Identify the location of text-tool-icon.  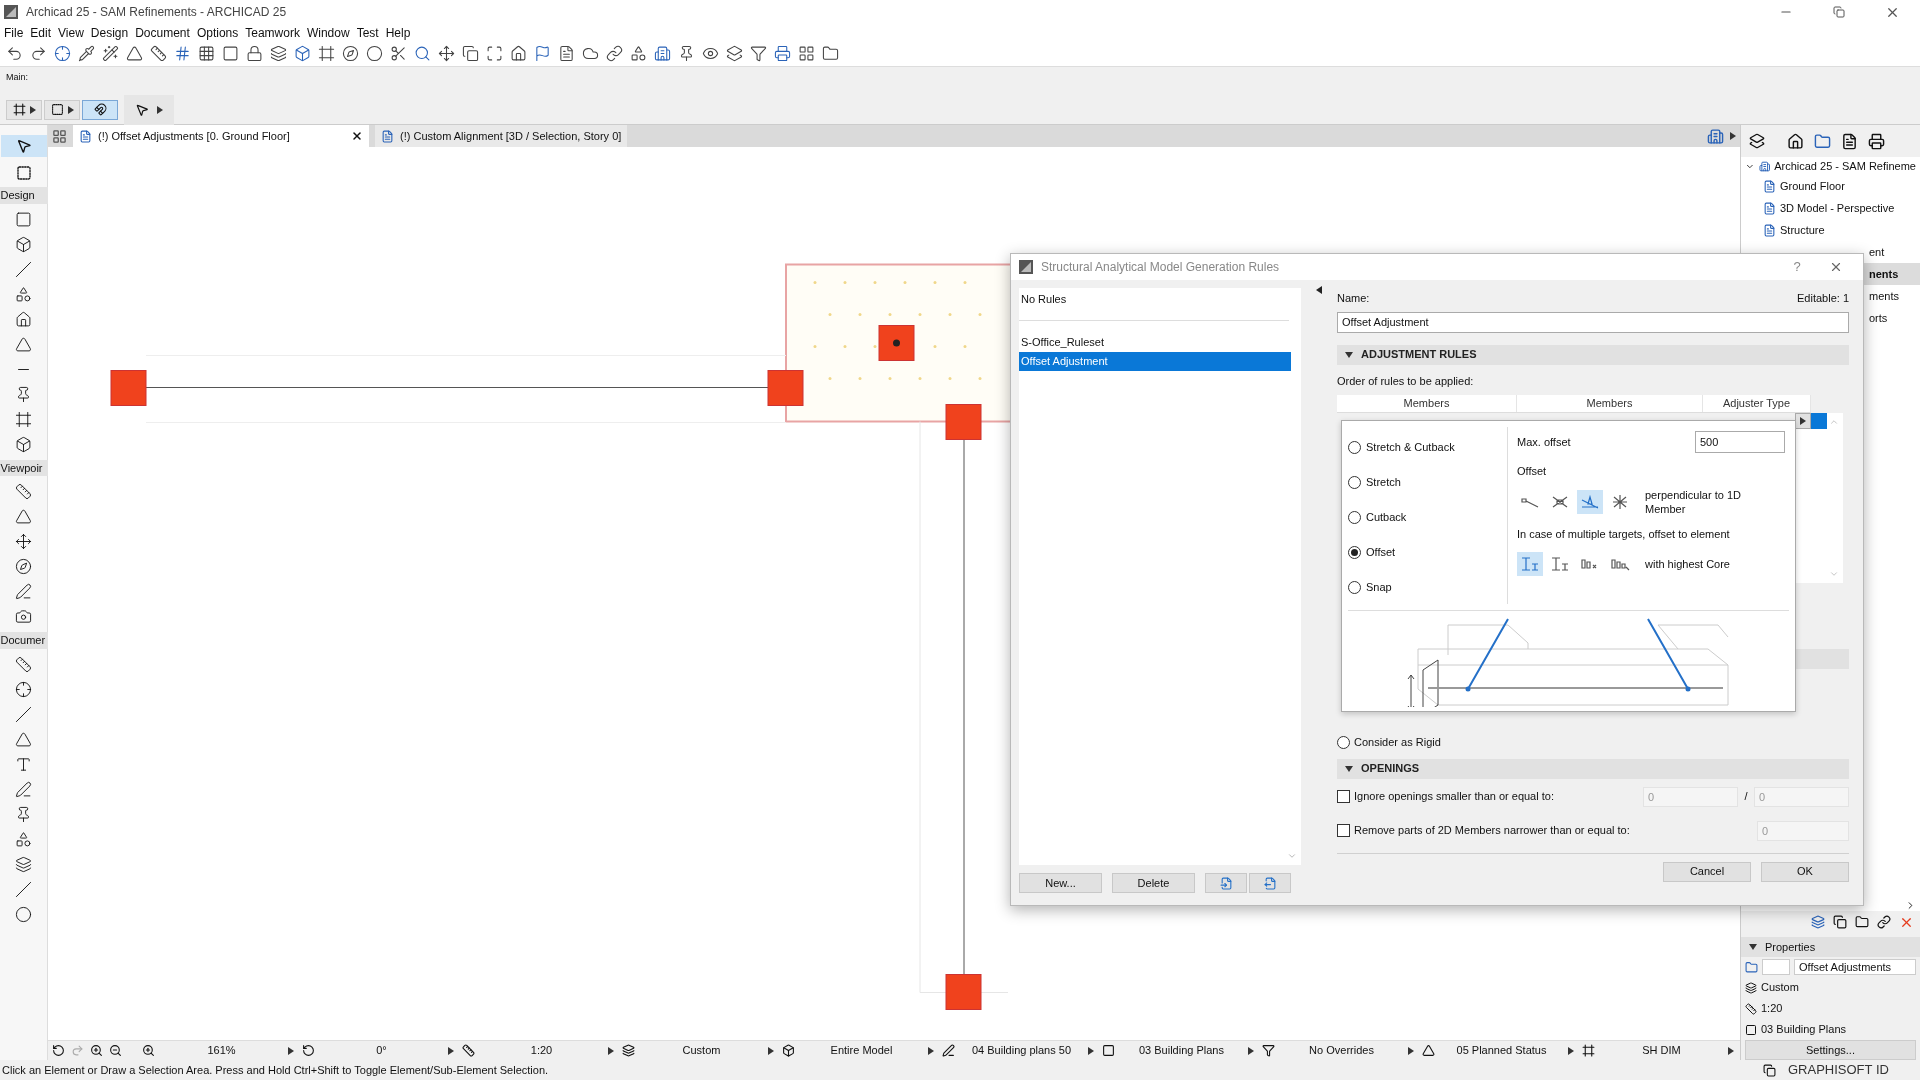
(23, 764).